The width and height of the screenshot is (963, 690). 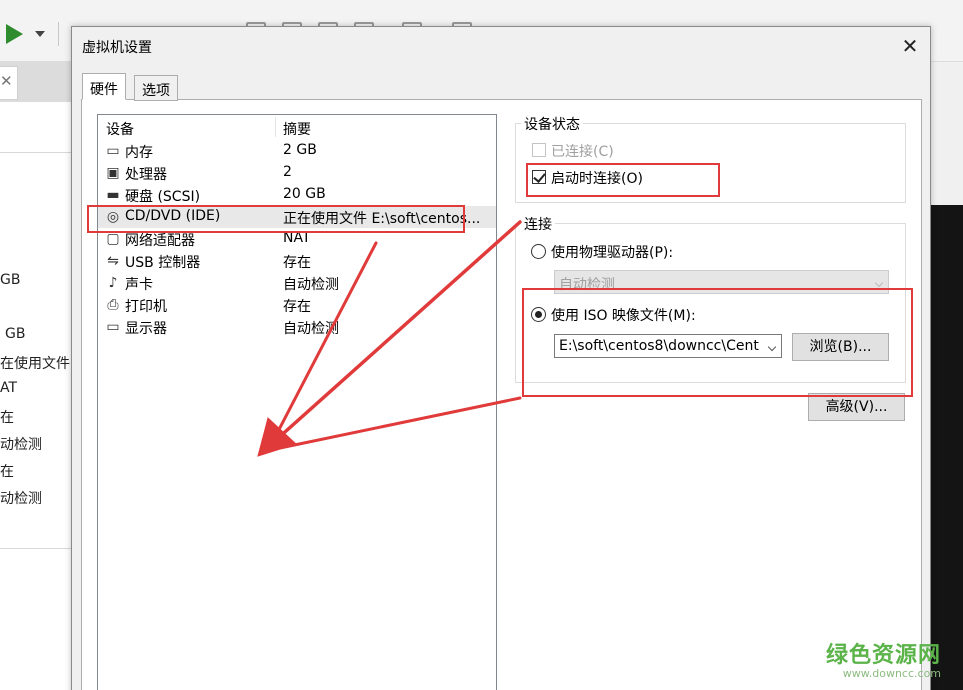 I want to click on device-name: USB 控制器, so click(x=163, y=263).